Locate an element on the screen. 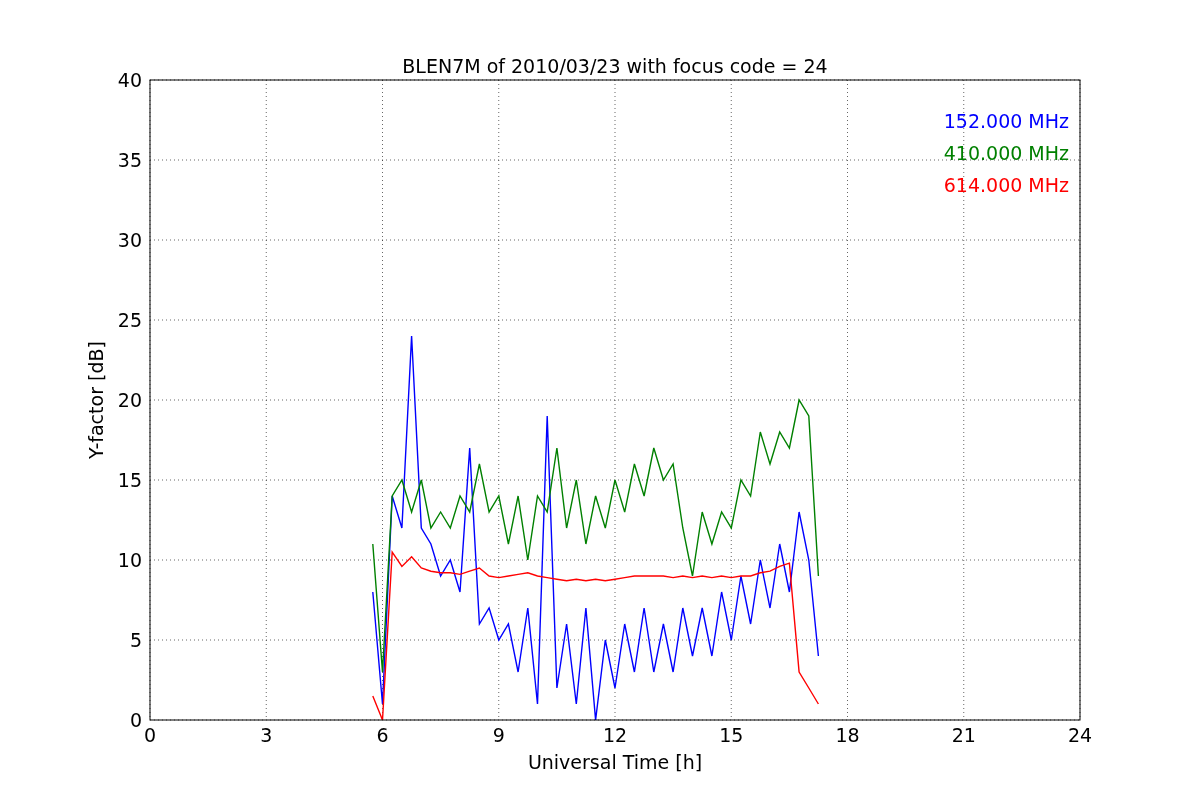 The width and height of the screenshot is (1200, 800). y-tick-label: 0 is located at coordinates (135, 720).